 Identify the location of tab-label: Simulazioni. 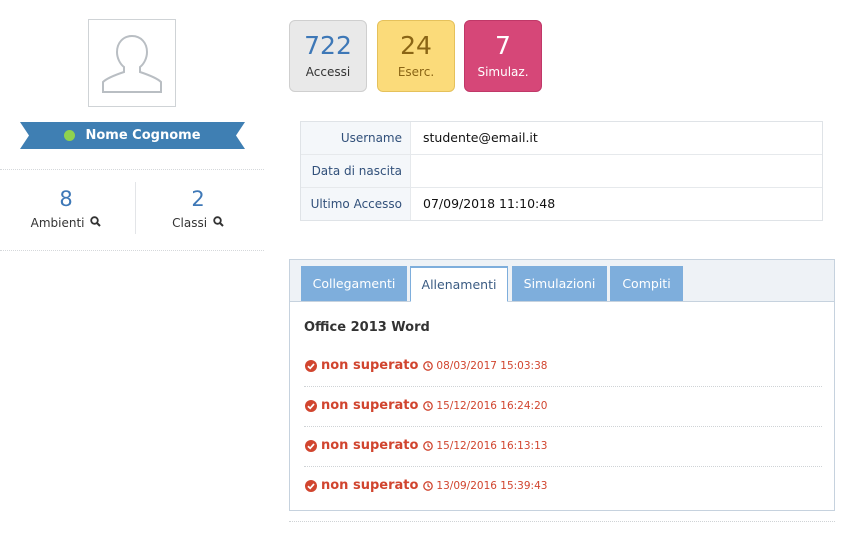
(559, 283).